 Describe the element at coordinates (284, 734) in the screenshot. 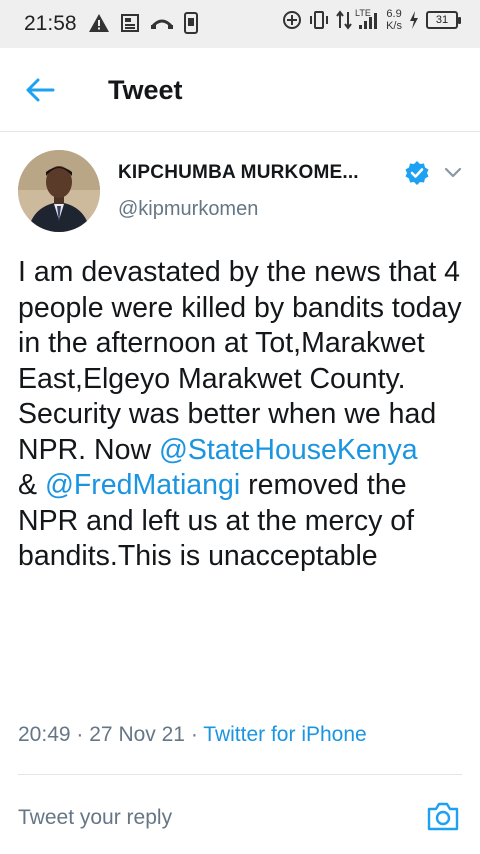

I see `tweet-source-link: Twitter for iPhone` at that location.